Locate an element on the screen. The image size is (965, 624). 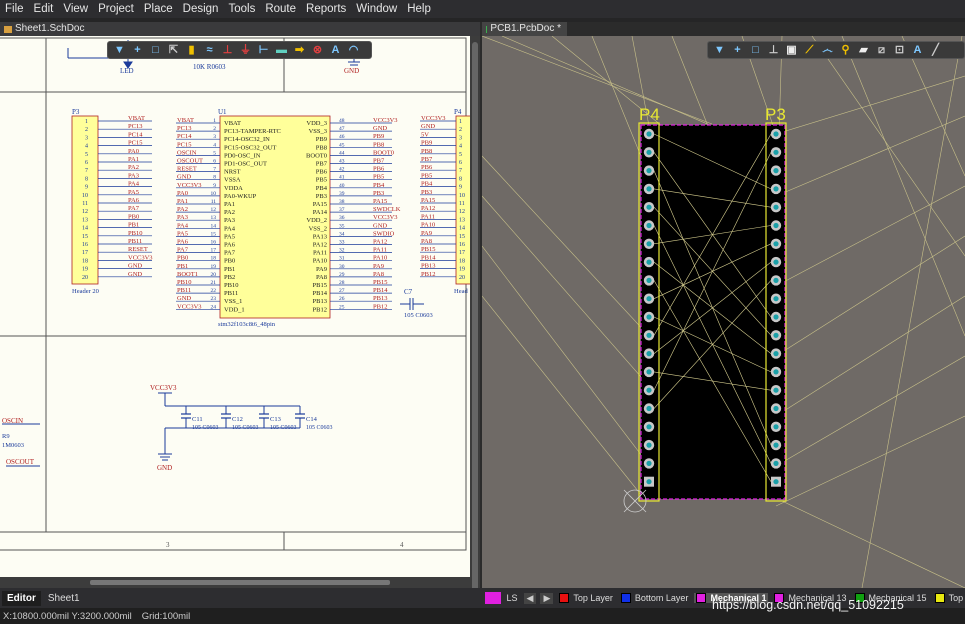
schematic-hscroll-thumb is located at coordinates (240, 582).